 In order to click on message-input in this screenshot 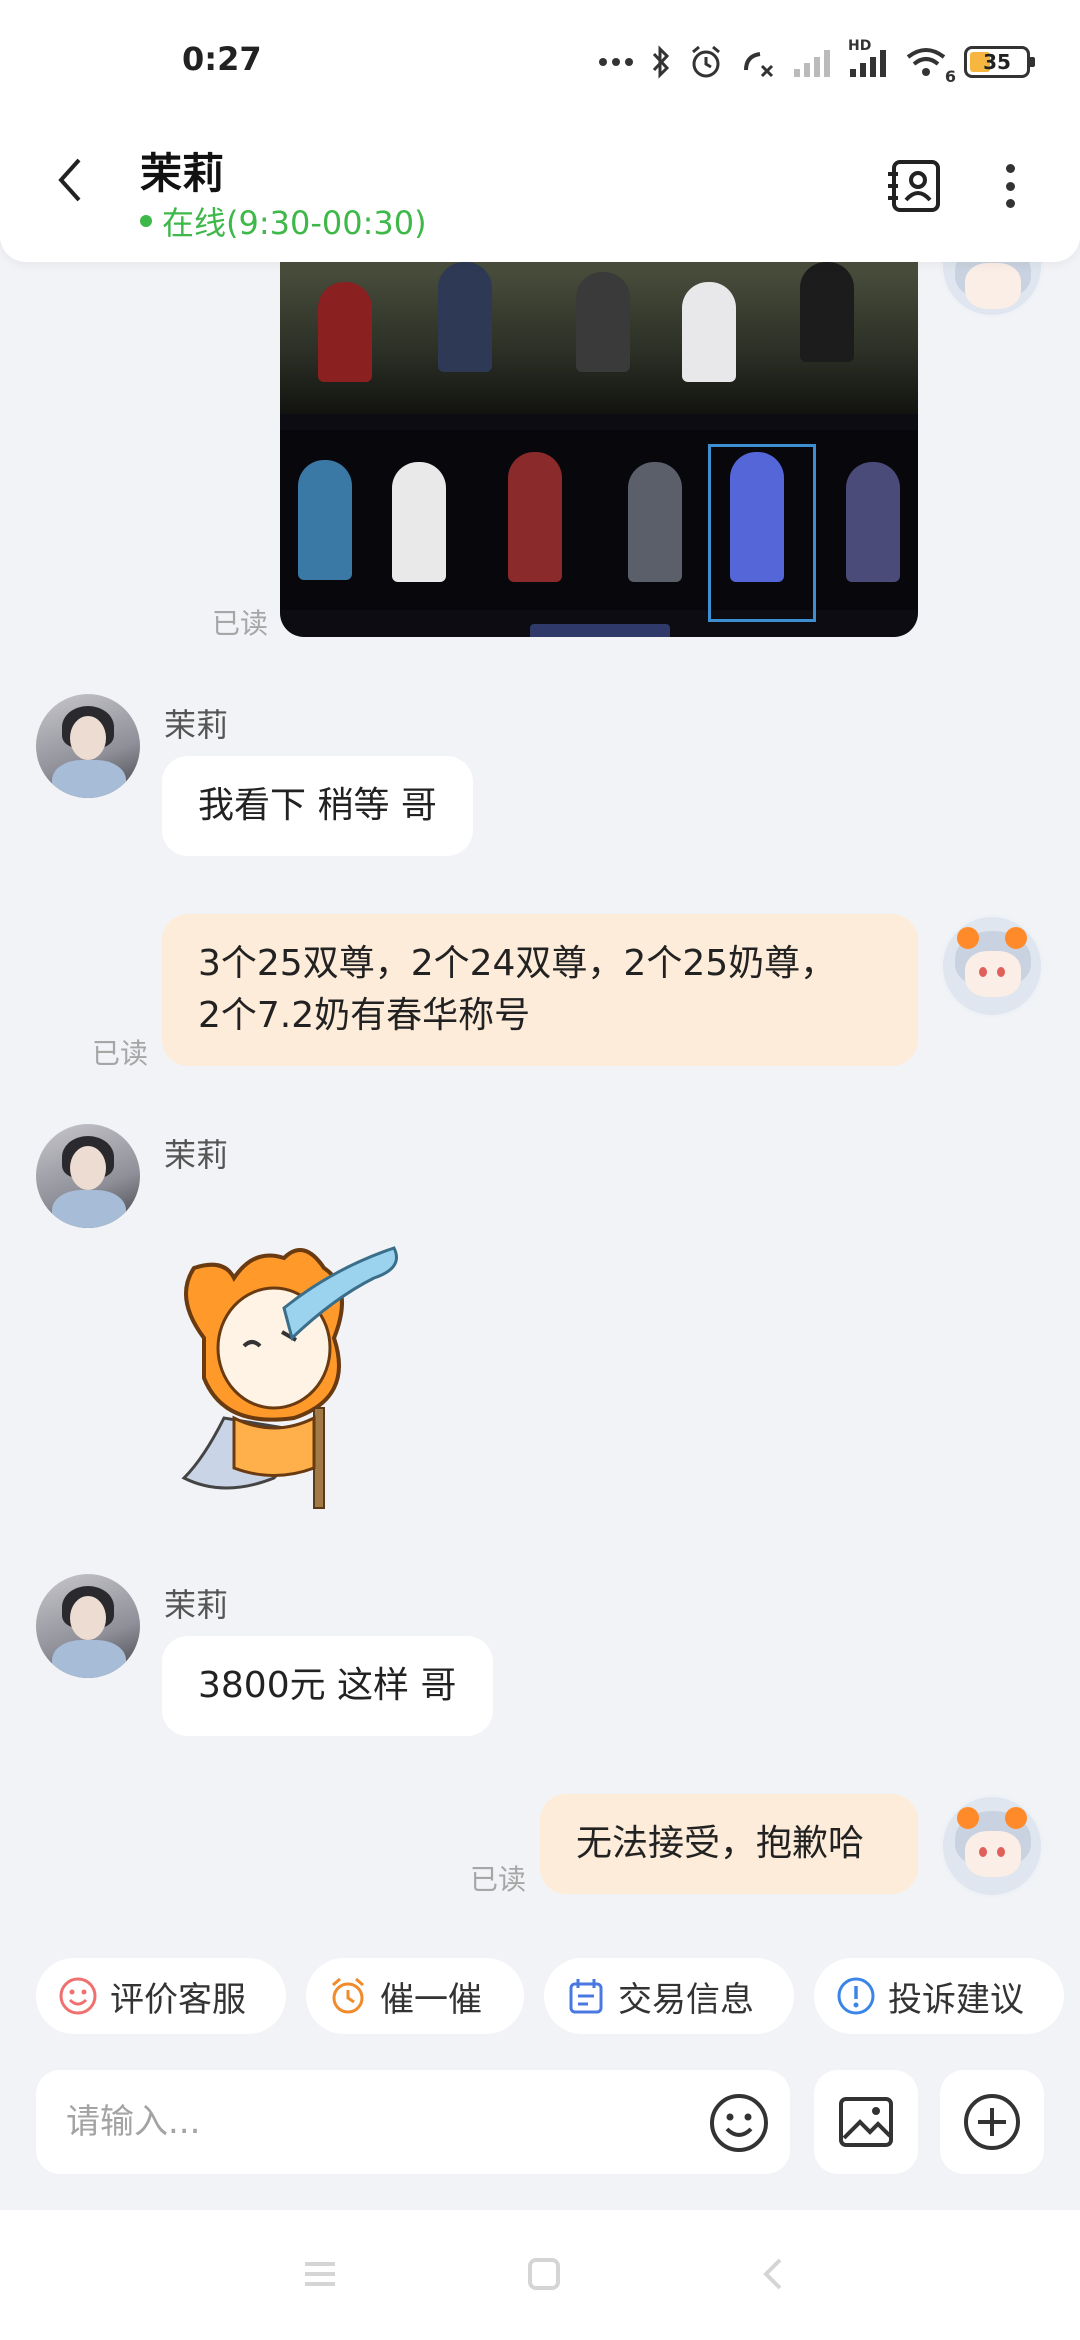, I will do `click(386, 2122)`.